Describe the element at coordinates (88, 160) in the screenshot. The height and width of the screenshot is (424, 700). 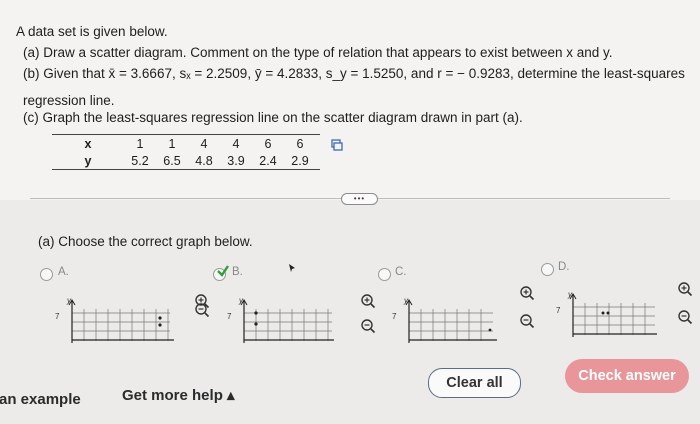
I see `y-header: y` at that location.